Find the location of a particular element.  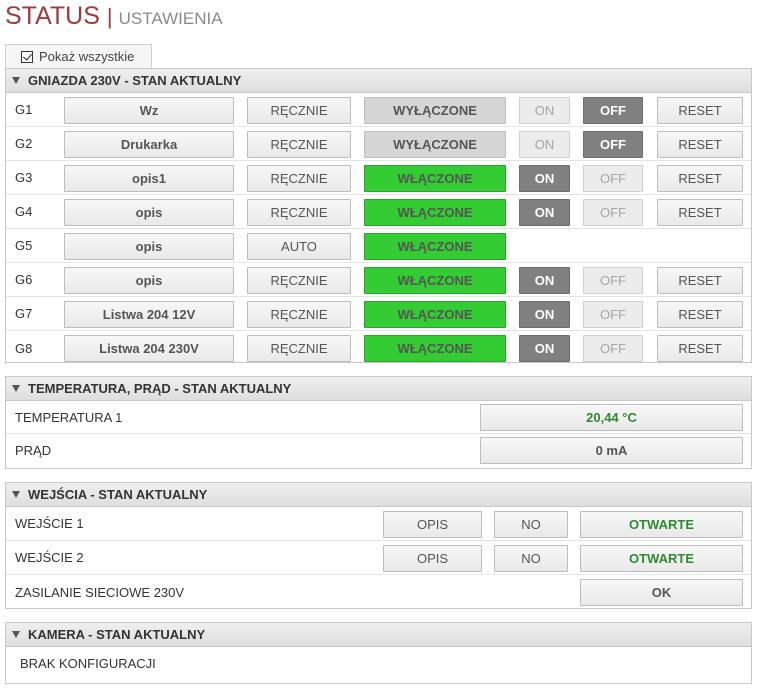

input-row: WEJŚCIE 2 OPIS NO OTWARTE is located at coordinates (378, 558).